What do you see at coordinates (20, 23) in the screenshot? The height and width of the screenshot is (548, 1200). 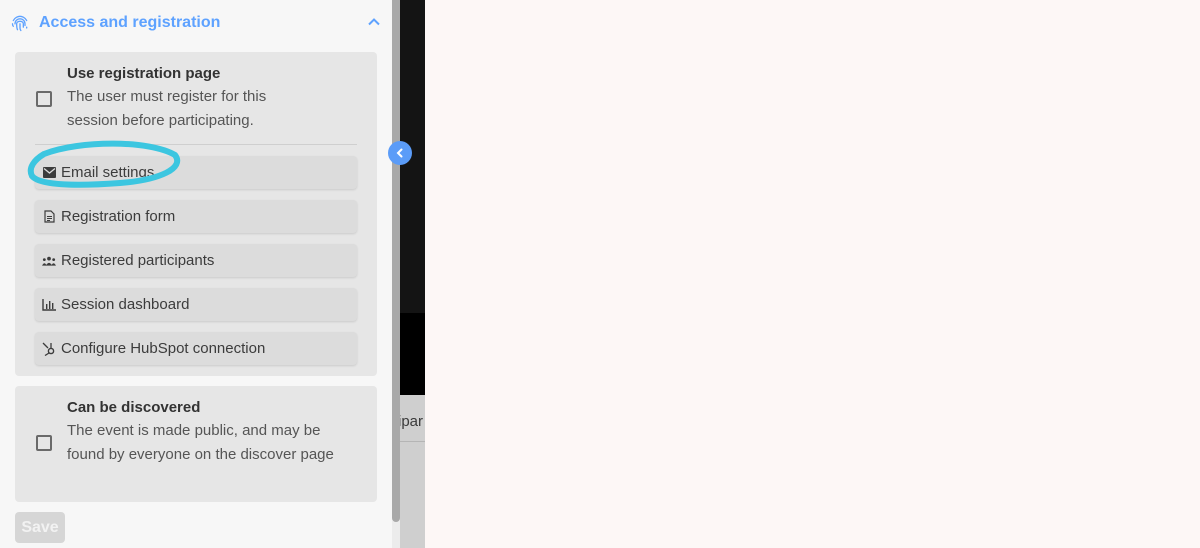 I see `fingerprint-icon` at bounding box center [20, 23].